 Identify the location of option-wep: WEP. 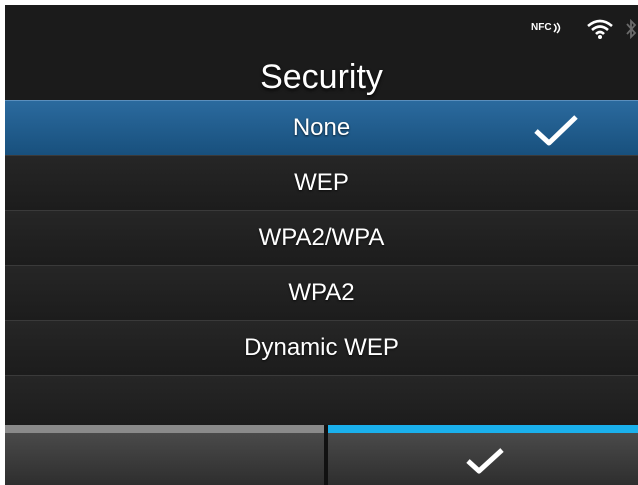
(321, 182).